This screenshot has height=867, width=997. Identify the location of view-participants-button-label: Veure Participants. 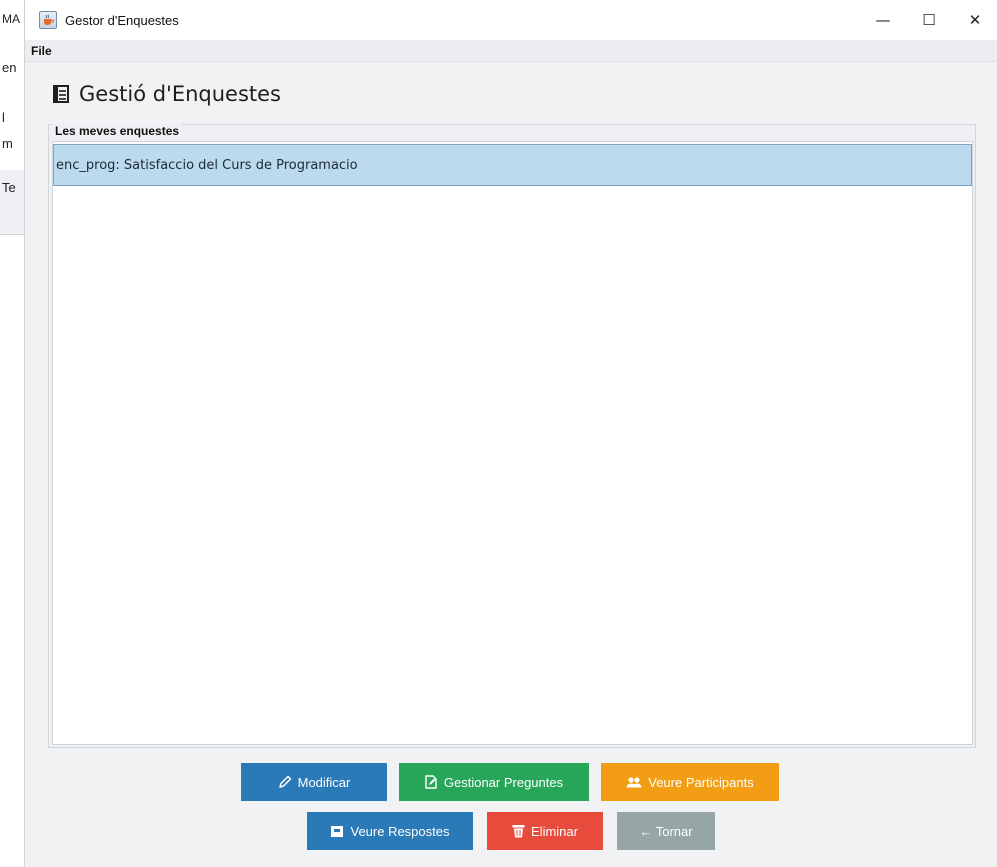
(701, 782).